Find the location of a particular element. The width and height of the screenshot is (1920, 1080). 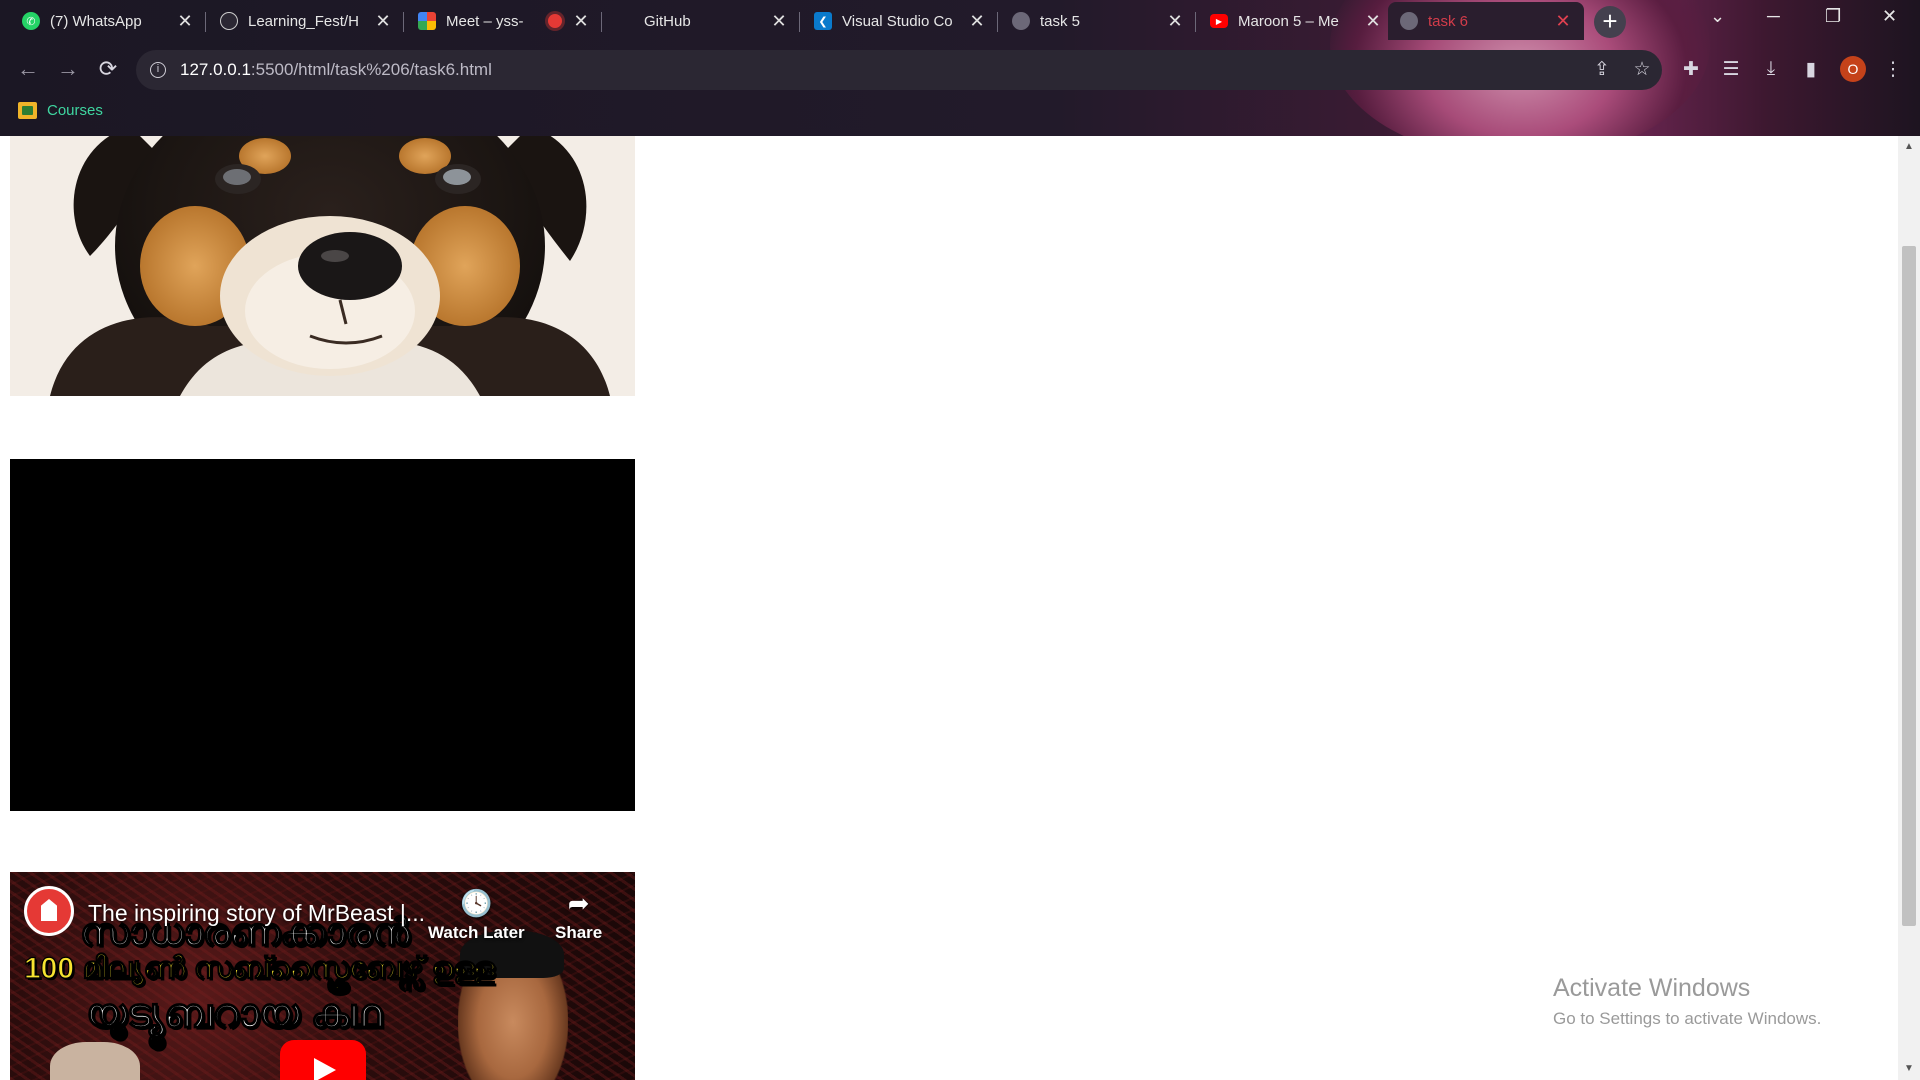

profile-avatar: O is located at coordinates (1853, 69).